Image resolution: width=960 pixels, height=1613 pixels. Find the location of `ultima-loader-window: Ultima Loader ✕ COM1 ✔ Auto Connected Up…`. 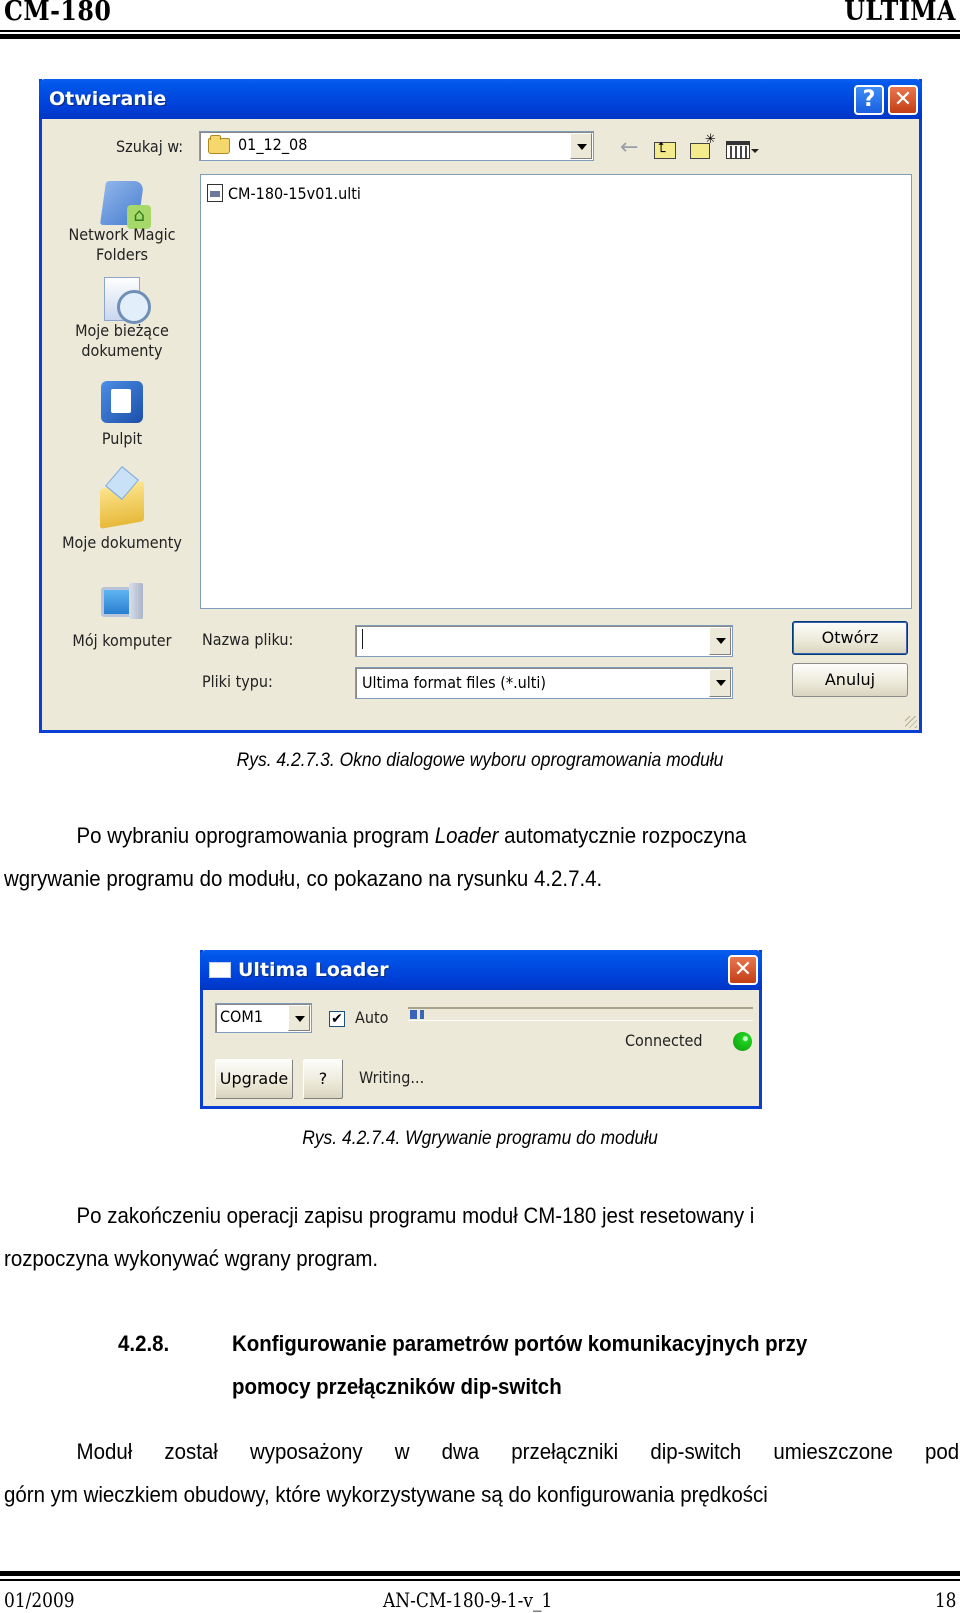

ultima-loader-window: Ultima Loader ✕ COM1 ✔ Auto Connected Up… is located at coordinates (481, 1029).